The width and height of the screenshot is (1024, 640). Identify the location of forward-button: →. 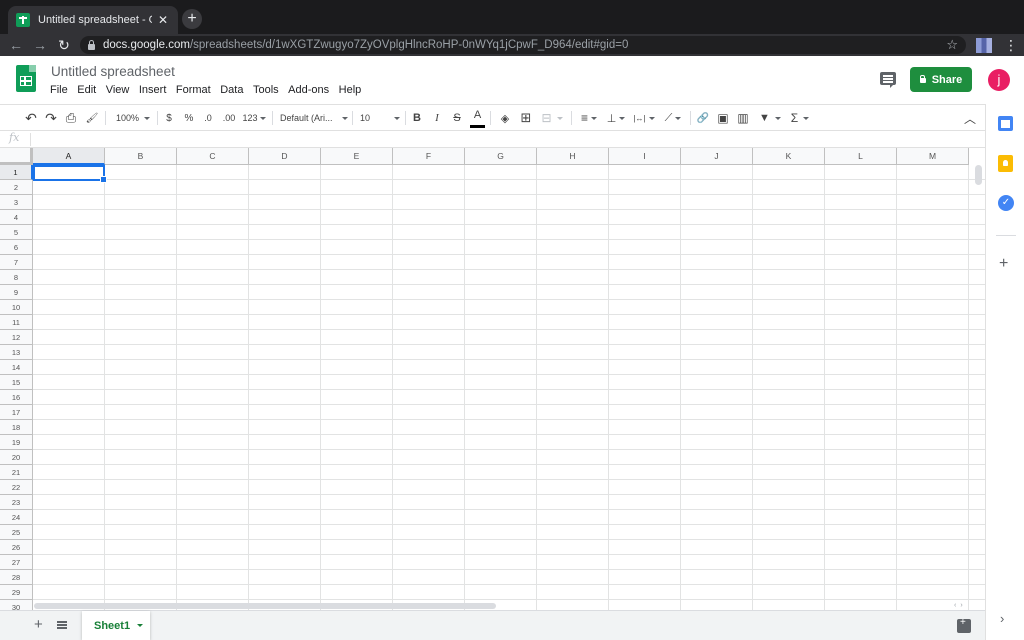
(40, 45).